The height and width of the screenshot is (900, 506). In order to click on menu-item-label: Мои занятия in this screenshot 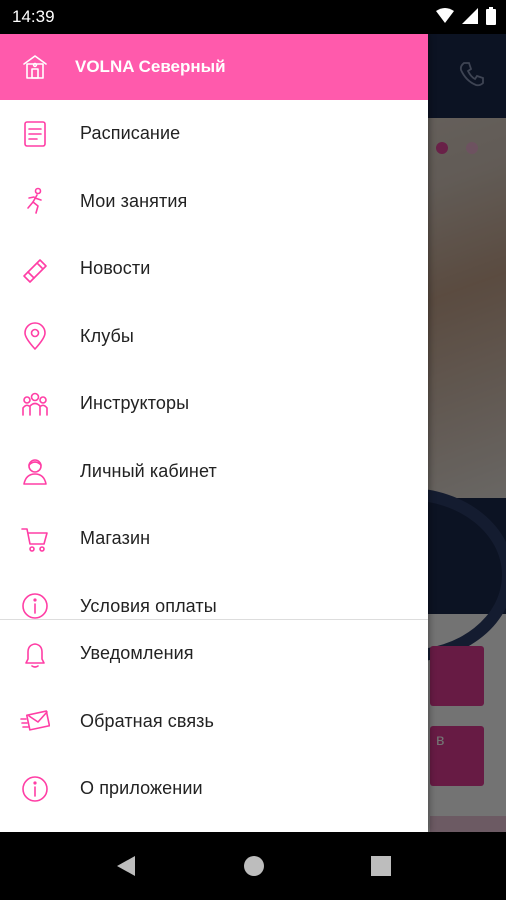, I will do `click(134, 200)`.